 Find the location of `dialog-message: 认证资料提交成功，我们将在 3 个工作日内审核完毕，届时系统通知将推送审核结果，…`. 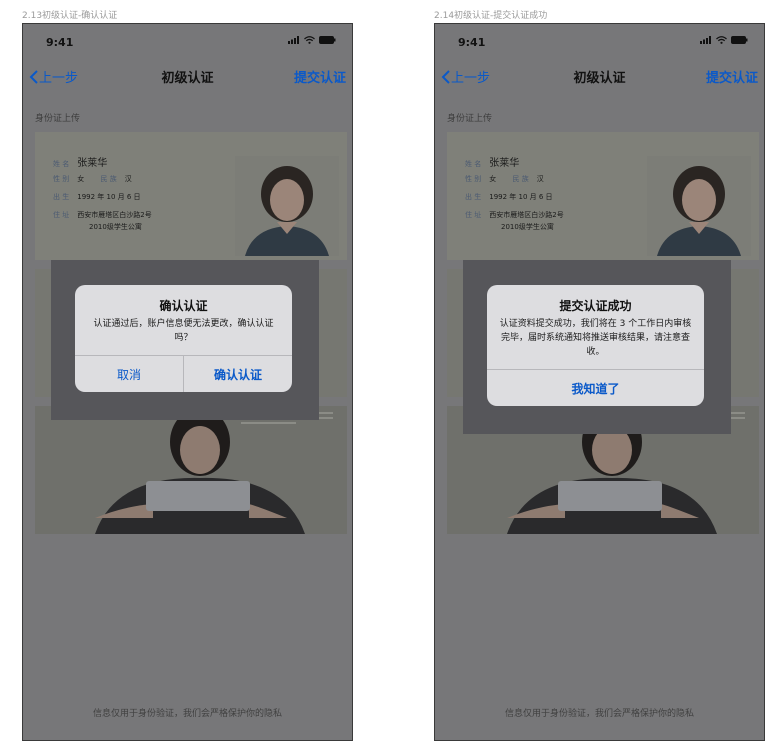

dialog-message: 认证资料提交成功，我们将在 3 个工作日内审核完毕，届时系统通知将推送审核结果，… is located at coordinates (595, 338).